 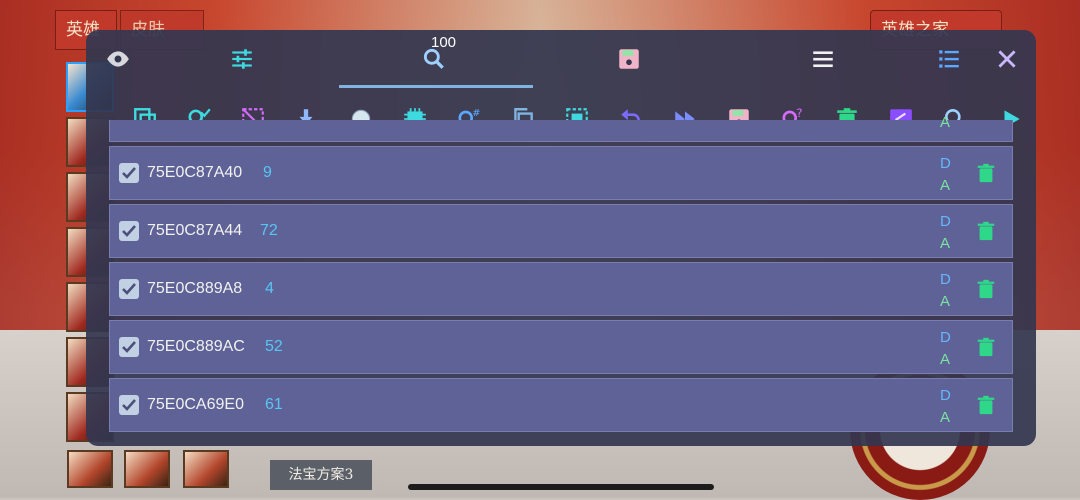 What do you see at coordinates (561, 405) in the screenshot?
I see `list-item: 75E0CA69E0 61 D A` at bounding box center [561, 405].